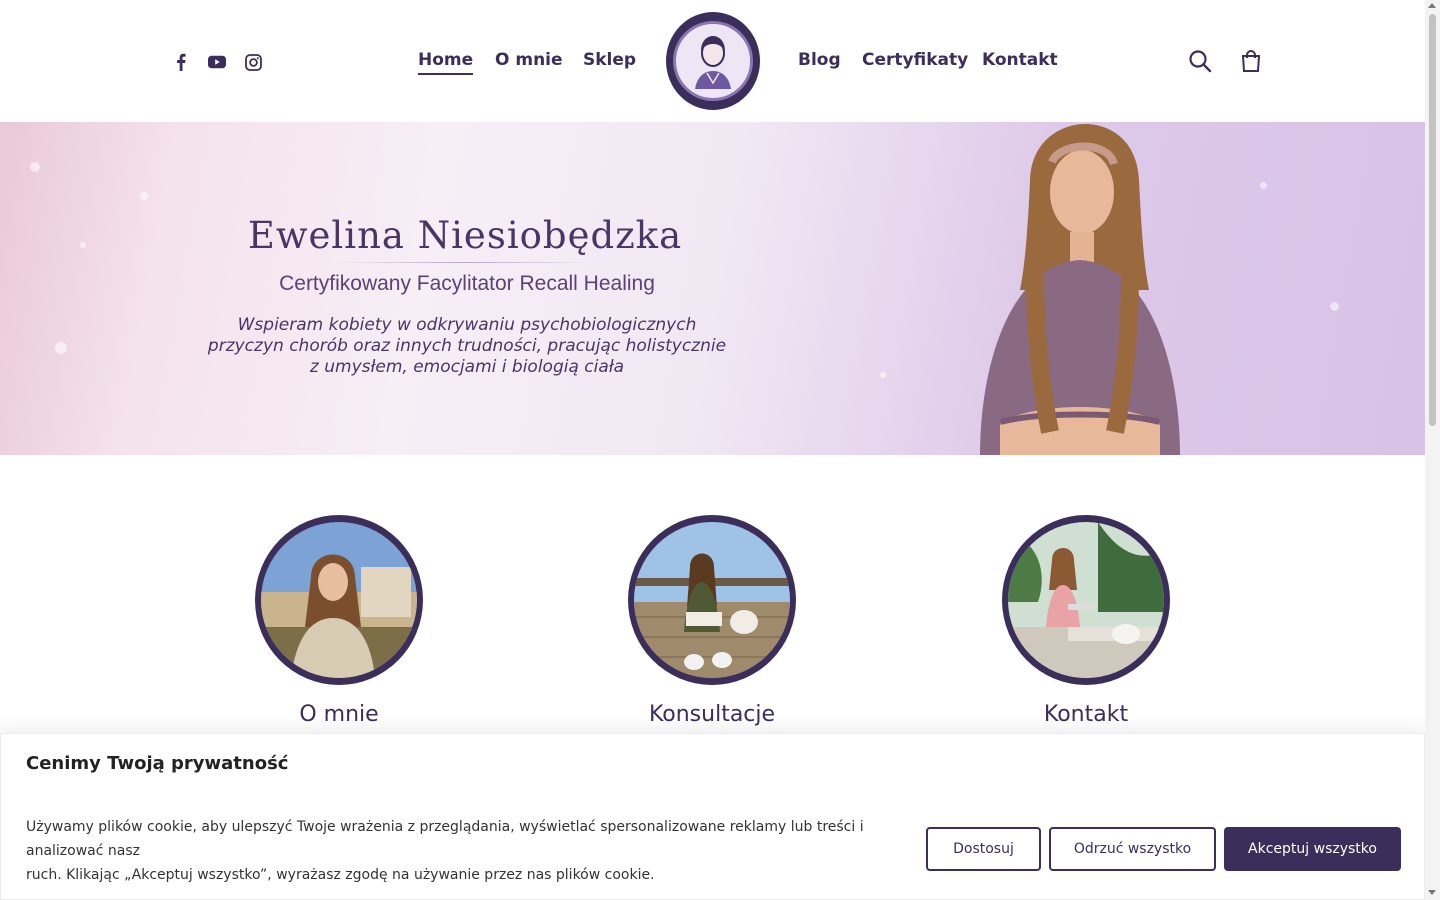 The image size is (1440, 900). What do you see at coordinates (465, 262) in the screenshot?
I see `hero-divider` at bounding box center [465, 262].